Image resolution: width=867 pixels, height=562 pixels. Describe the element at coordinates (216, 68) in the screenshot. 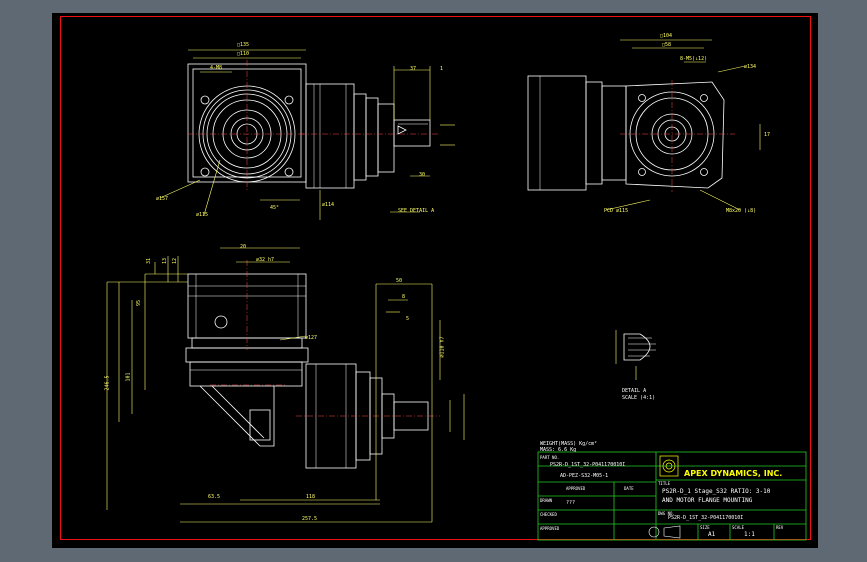

I see `dim-label: 4-M8` at that location.